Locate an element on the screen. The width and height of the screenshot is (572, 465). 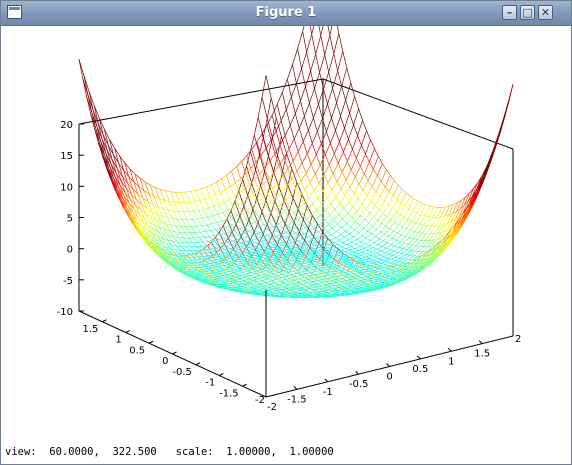
title-bar: Figure 1 – □ ✕ is located at coordinates (286, 13).